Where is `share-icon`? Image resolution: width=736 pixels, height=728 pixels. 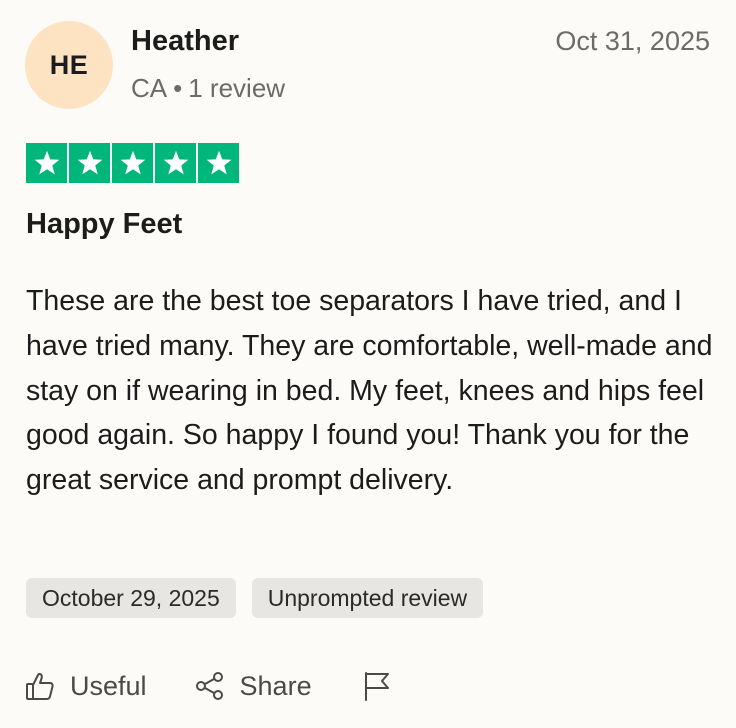
share-icon is located at coordinates (210, 686).